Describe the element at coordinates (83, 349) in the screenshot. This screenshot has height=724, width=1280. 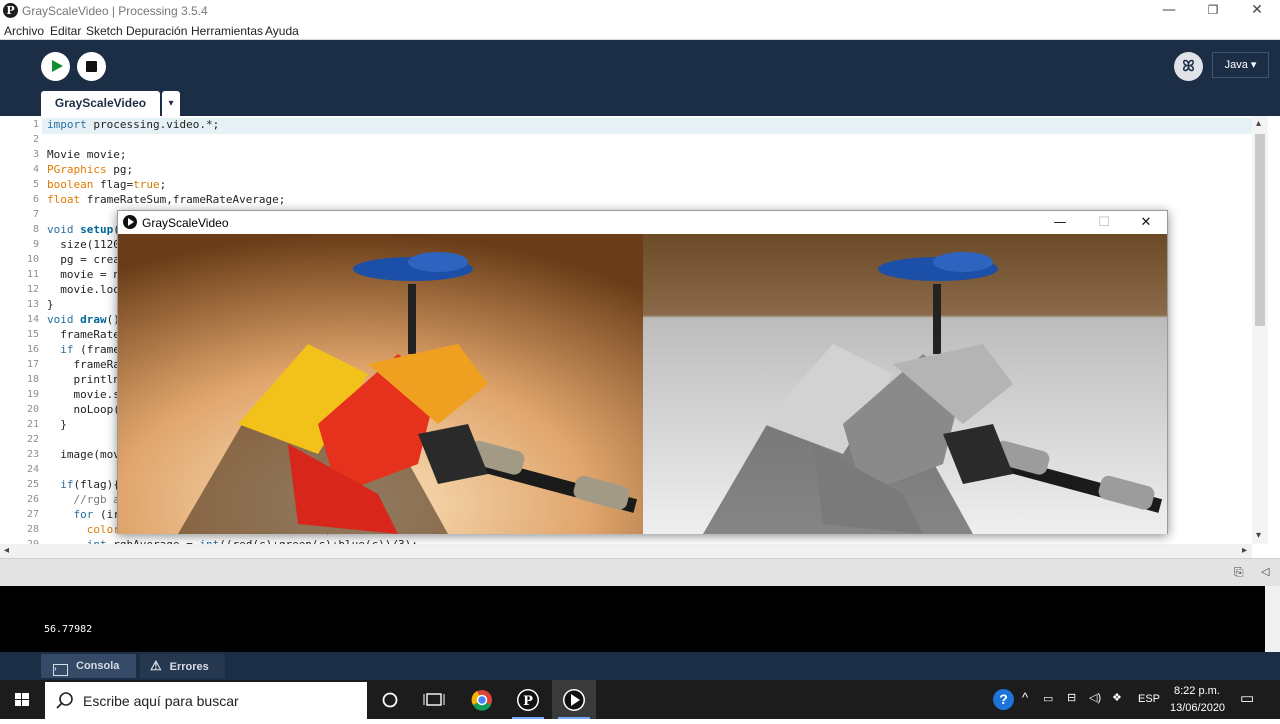
I see `code-line: if (frame` at that location.